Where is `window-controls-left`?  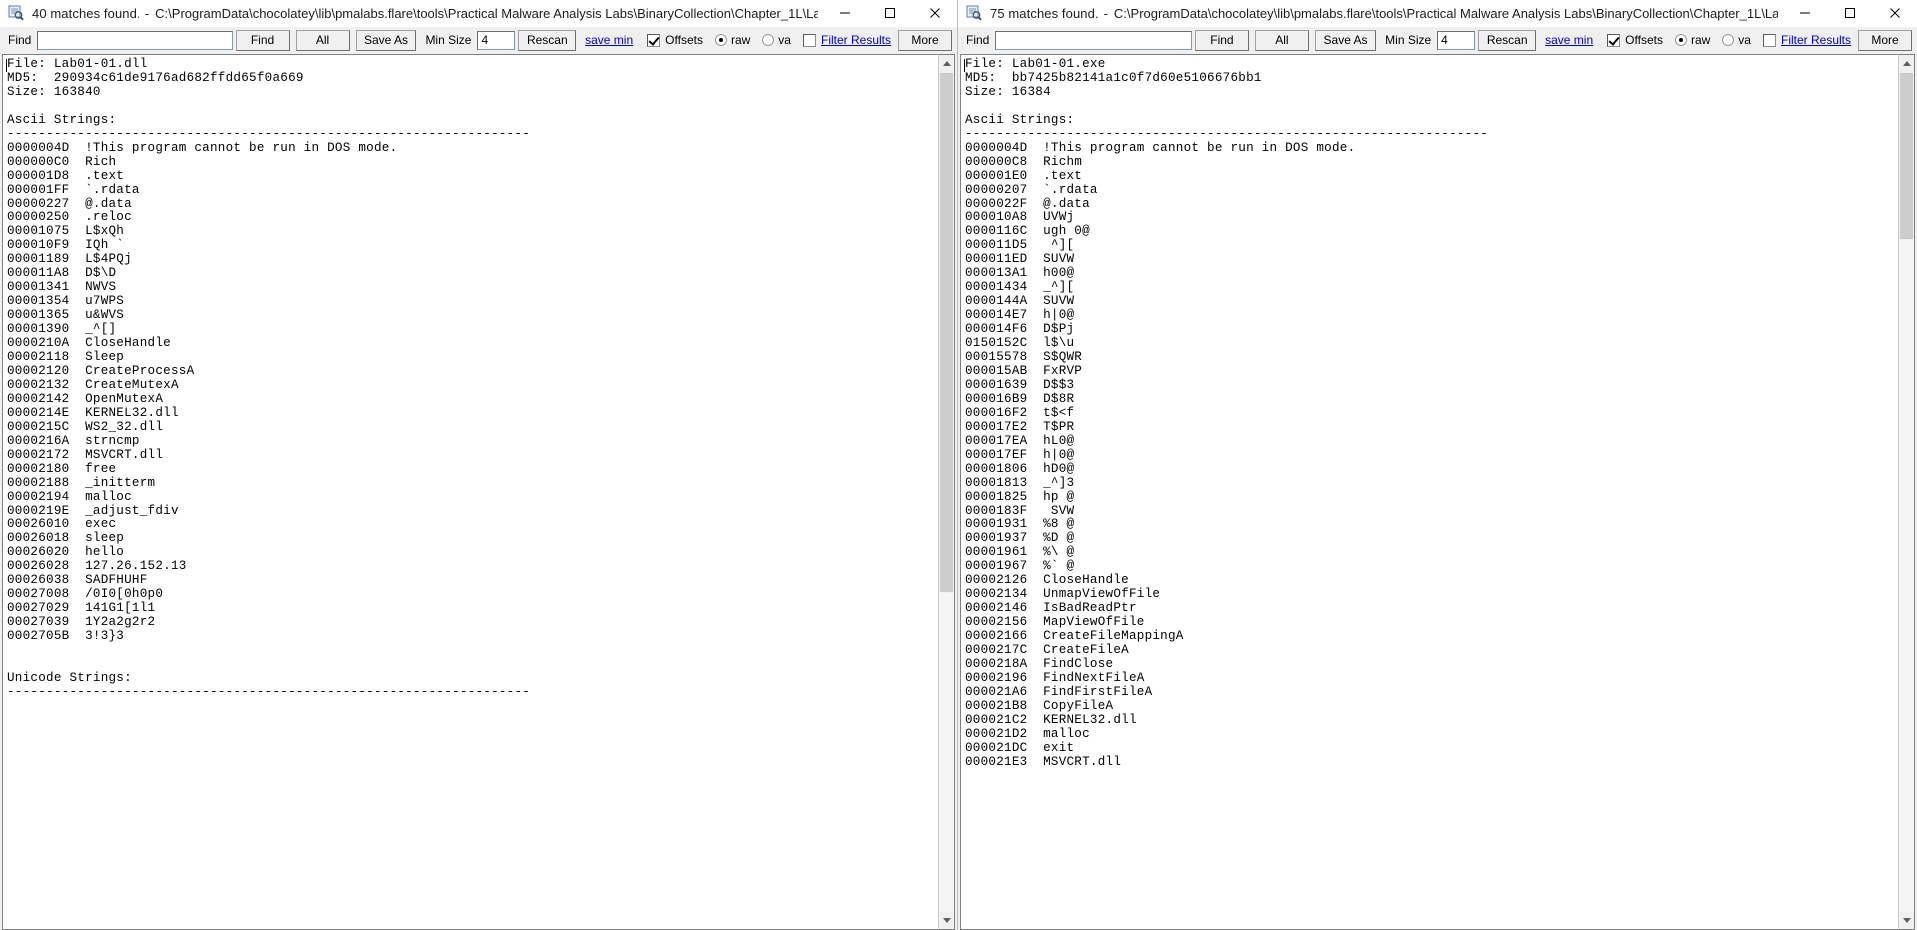
window-controls-left is located at coordinates (889, 13).